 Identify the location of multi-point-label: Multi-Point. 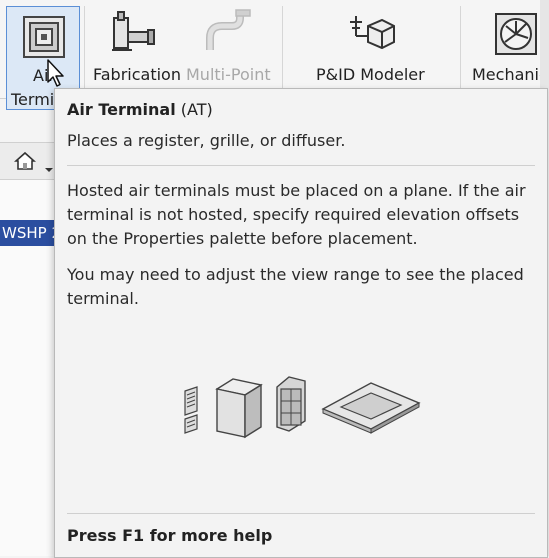
(228, 74).